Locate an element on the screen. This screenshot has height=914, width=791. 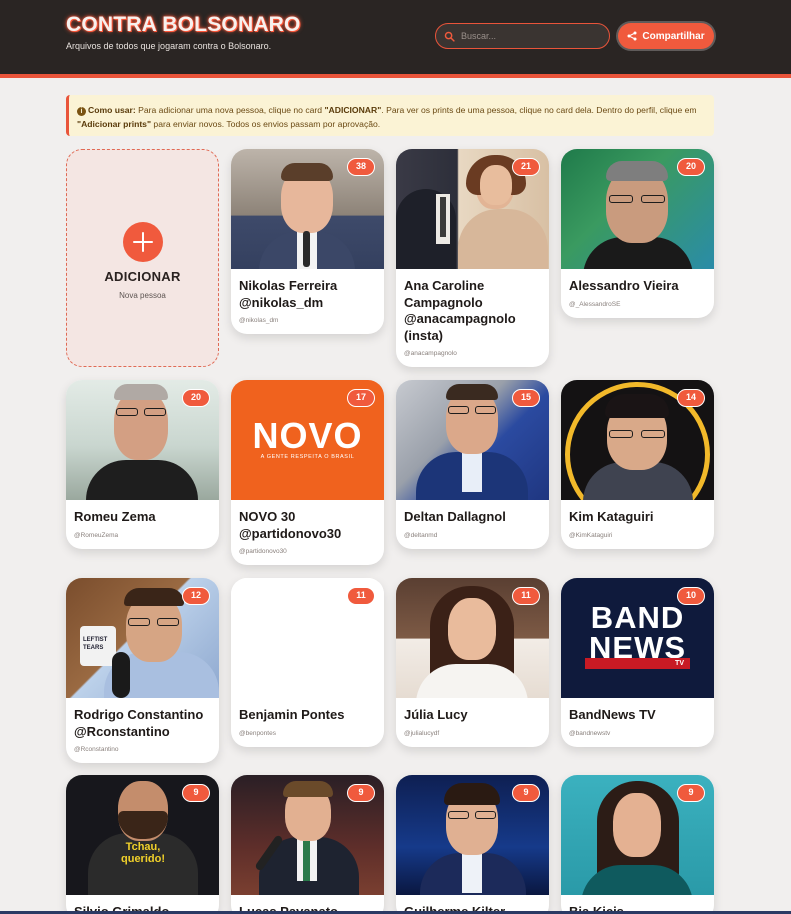
person-card-deltan: 15 Deltan Dallagnol @deltanmd is located at coordinates (472, 464).